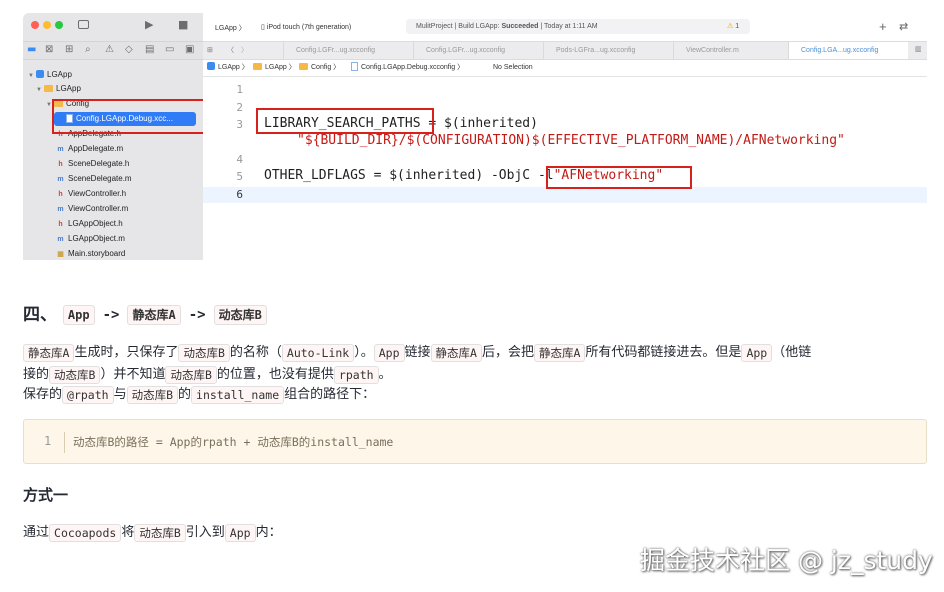 The image size is (944, 592). What do you see at coordinates (848, 50) in the screenshot?
I see `tab-config-lgapp: Config.LGA...ug.xcconfig` at bounding box center [848, 50].